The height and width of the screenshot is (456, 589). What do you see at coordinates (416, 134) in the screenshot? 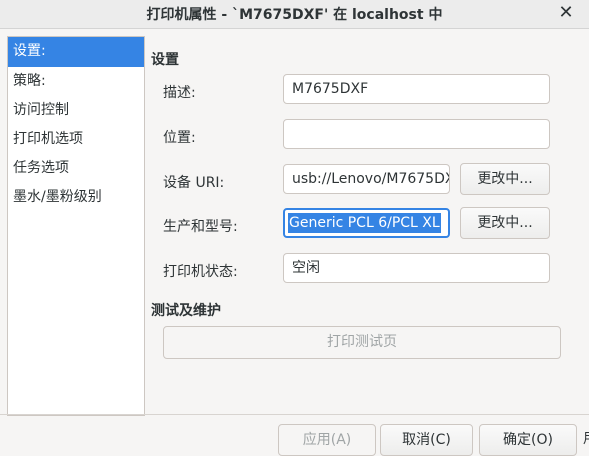
I see `location-field` at bounding box center [416, 134].